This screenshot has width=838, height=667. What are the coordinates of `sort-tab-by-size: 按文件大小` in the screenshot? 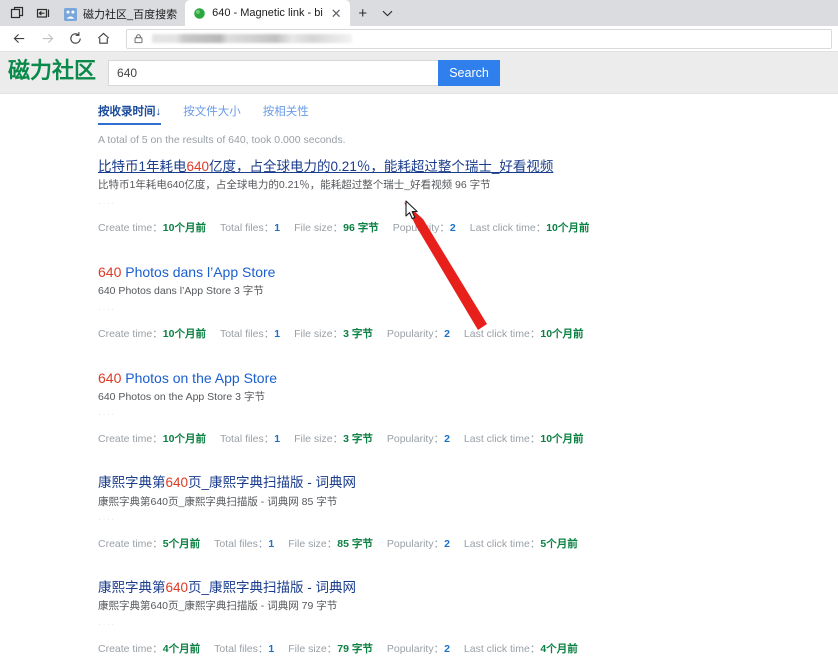 It's located at (212, 113).